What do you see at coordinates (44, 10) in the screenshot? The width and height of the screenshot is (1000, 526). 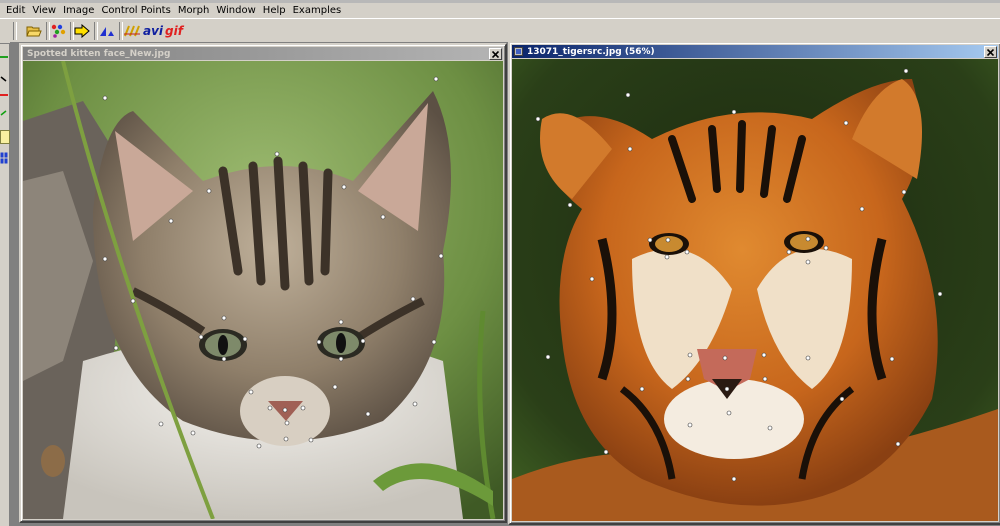 I see `menu-view: View` at bounding box center [44, 10].